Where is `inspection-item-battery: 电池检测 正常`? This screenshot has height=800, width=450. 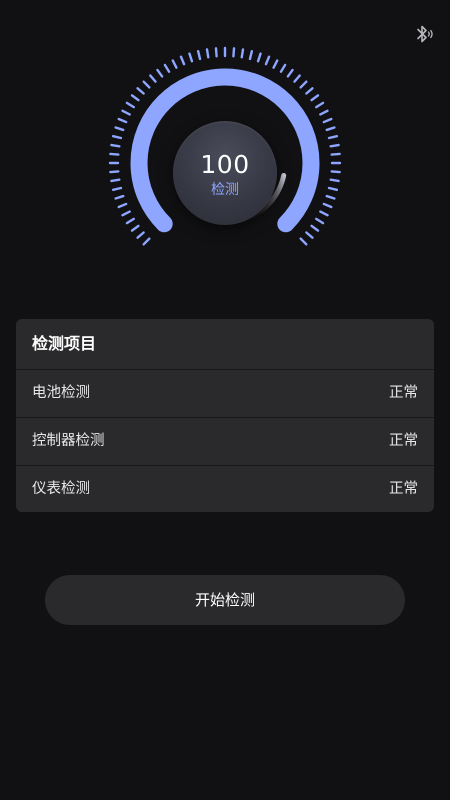
inspection-item-battery: 电池检测 正常 is located at coordinates (225, 394).